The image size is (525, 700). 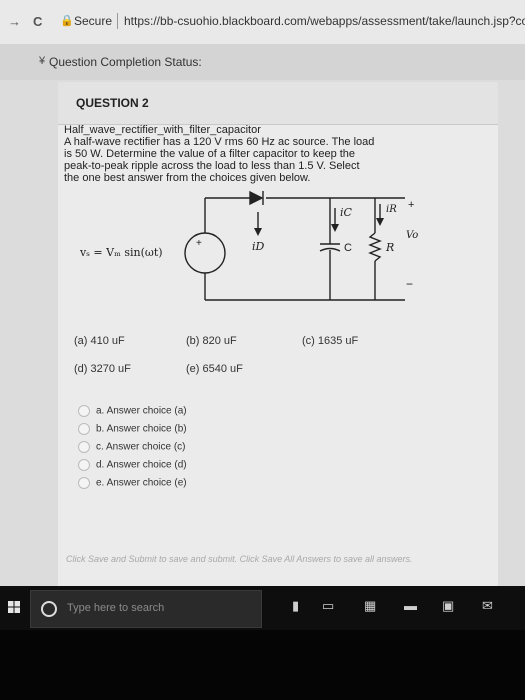 I want to click on file-explorer-icon: ▬, so click(x=410, y=605).